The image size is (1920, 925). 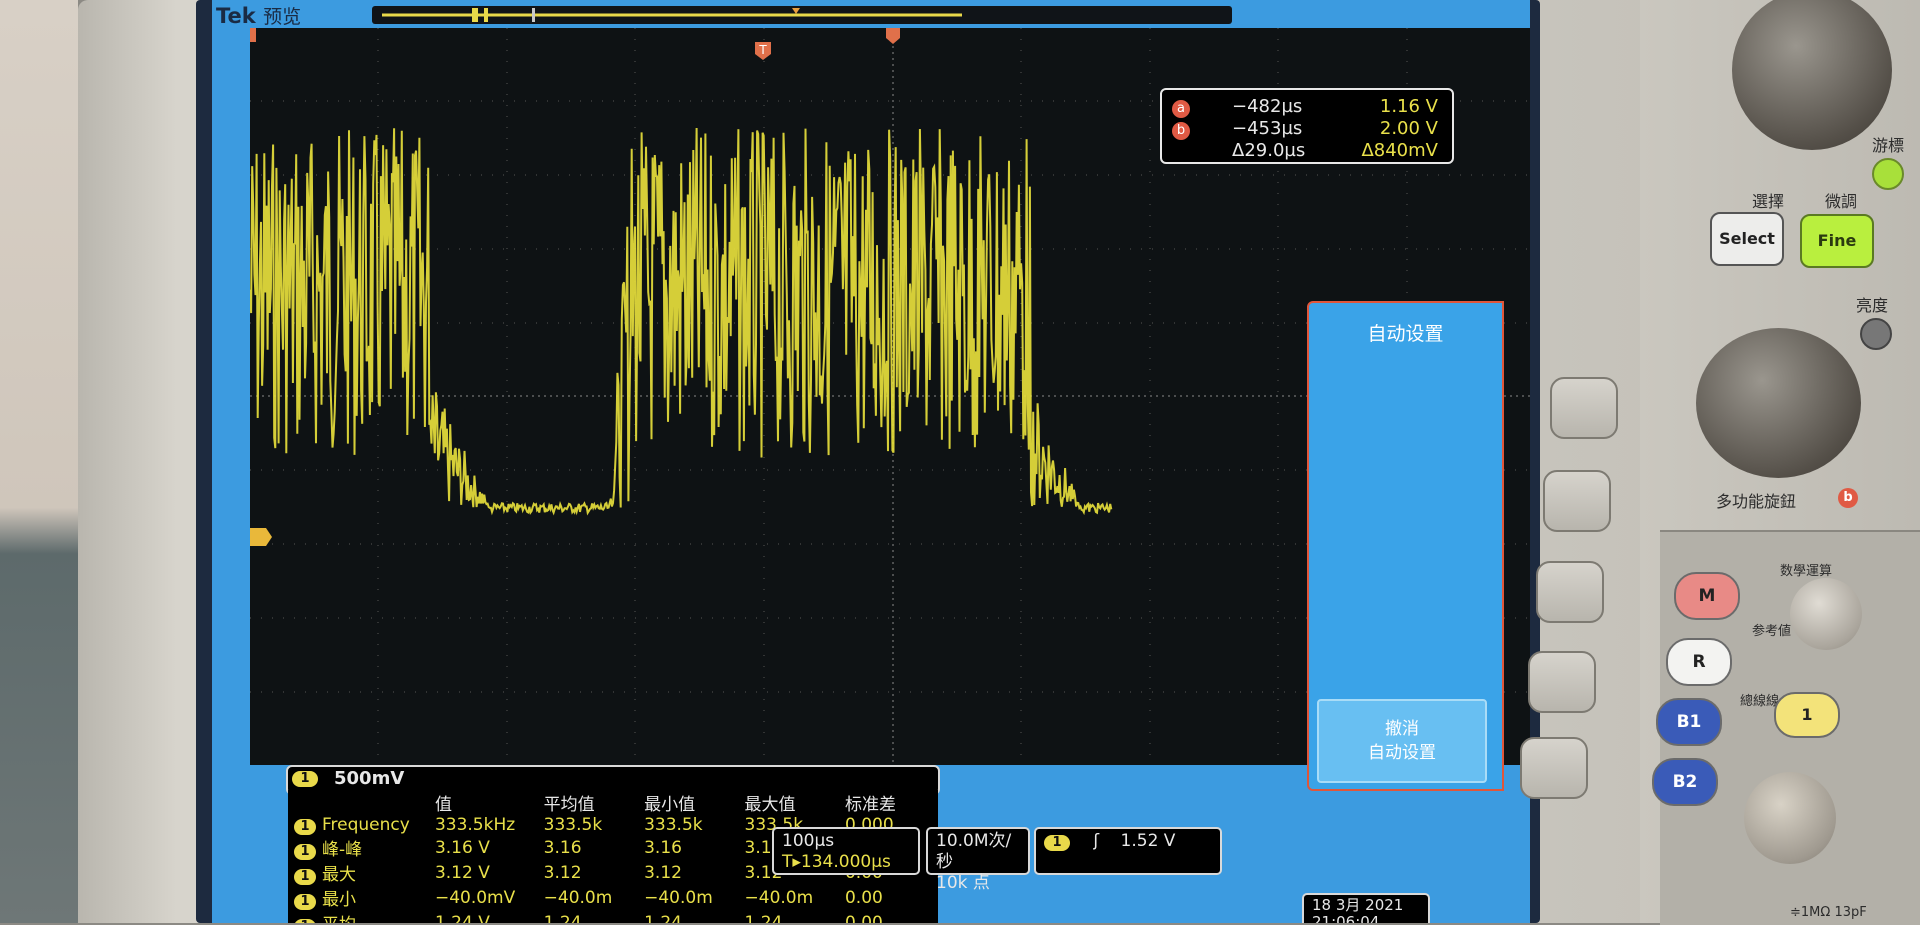 I want to click on record-position-bar, so click(x=802, y=15).